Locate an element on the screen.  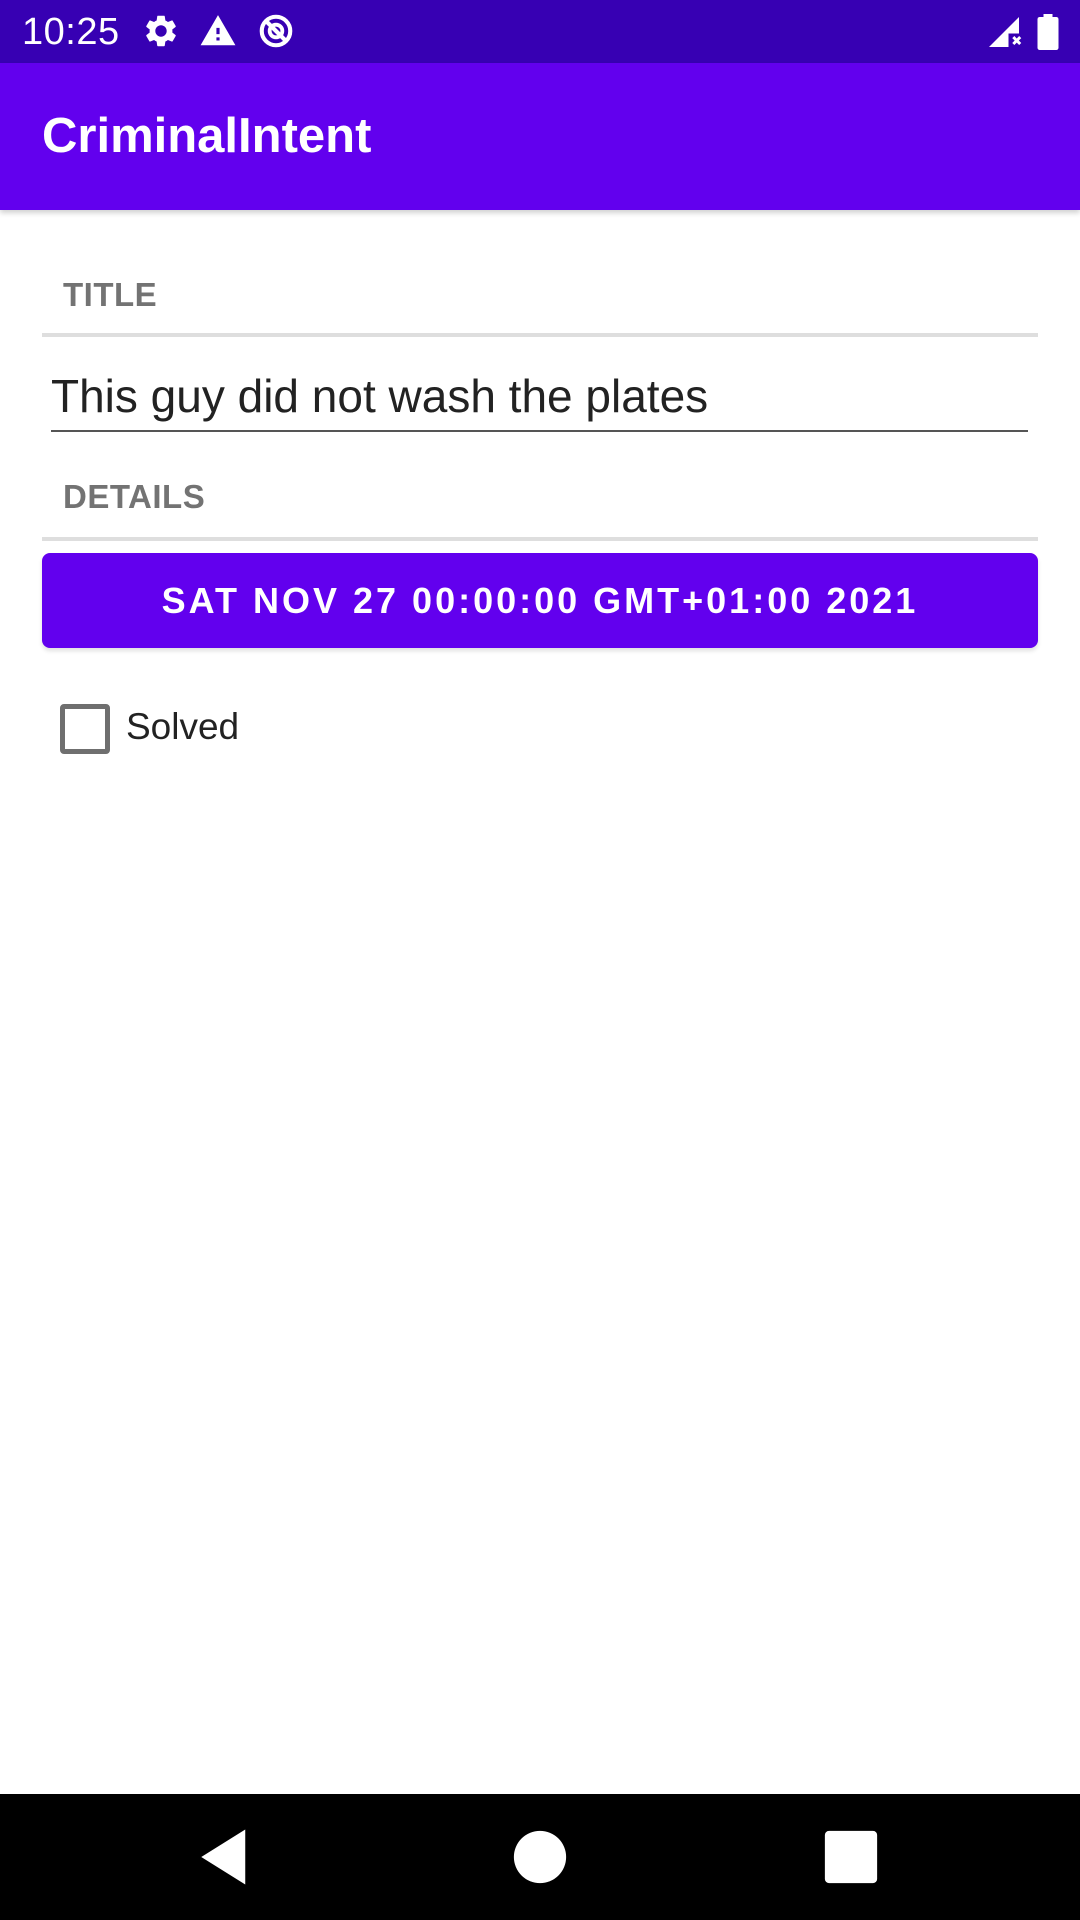
signal-icon is located at coordinates (1004, 32).